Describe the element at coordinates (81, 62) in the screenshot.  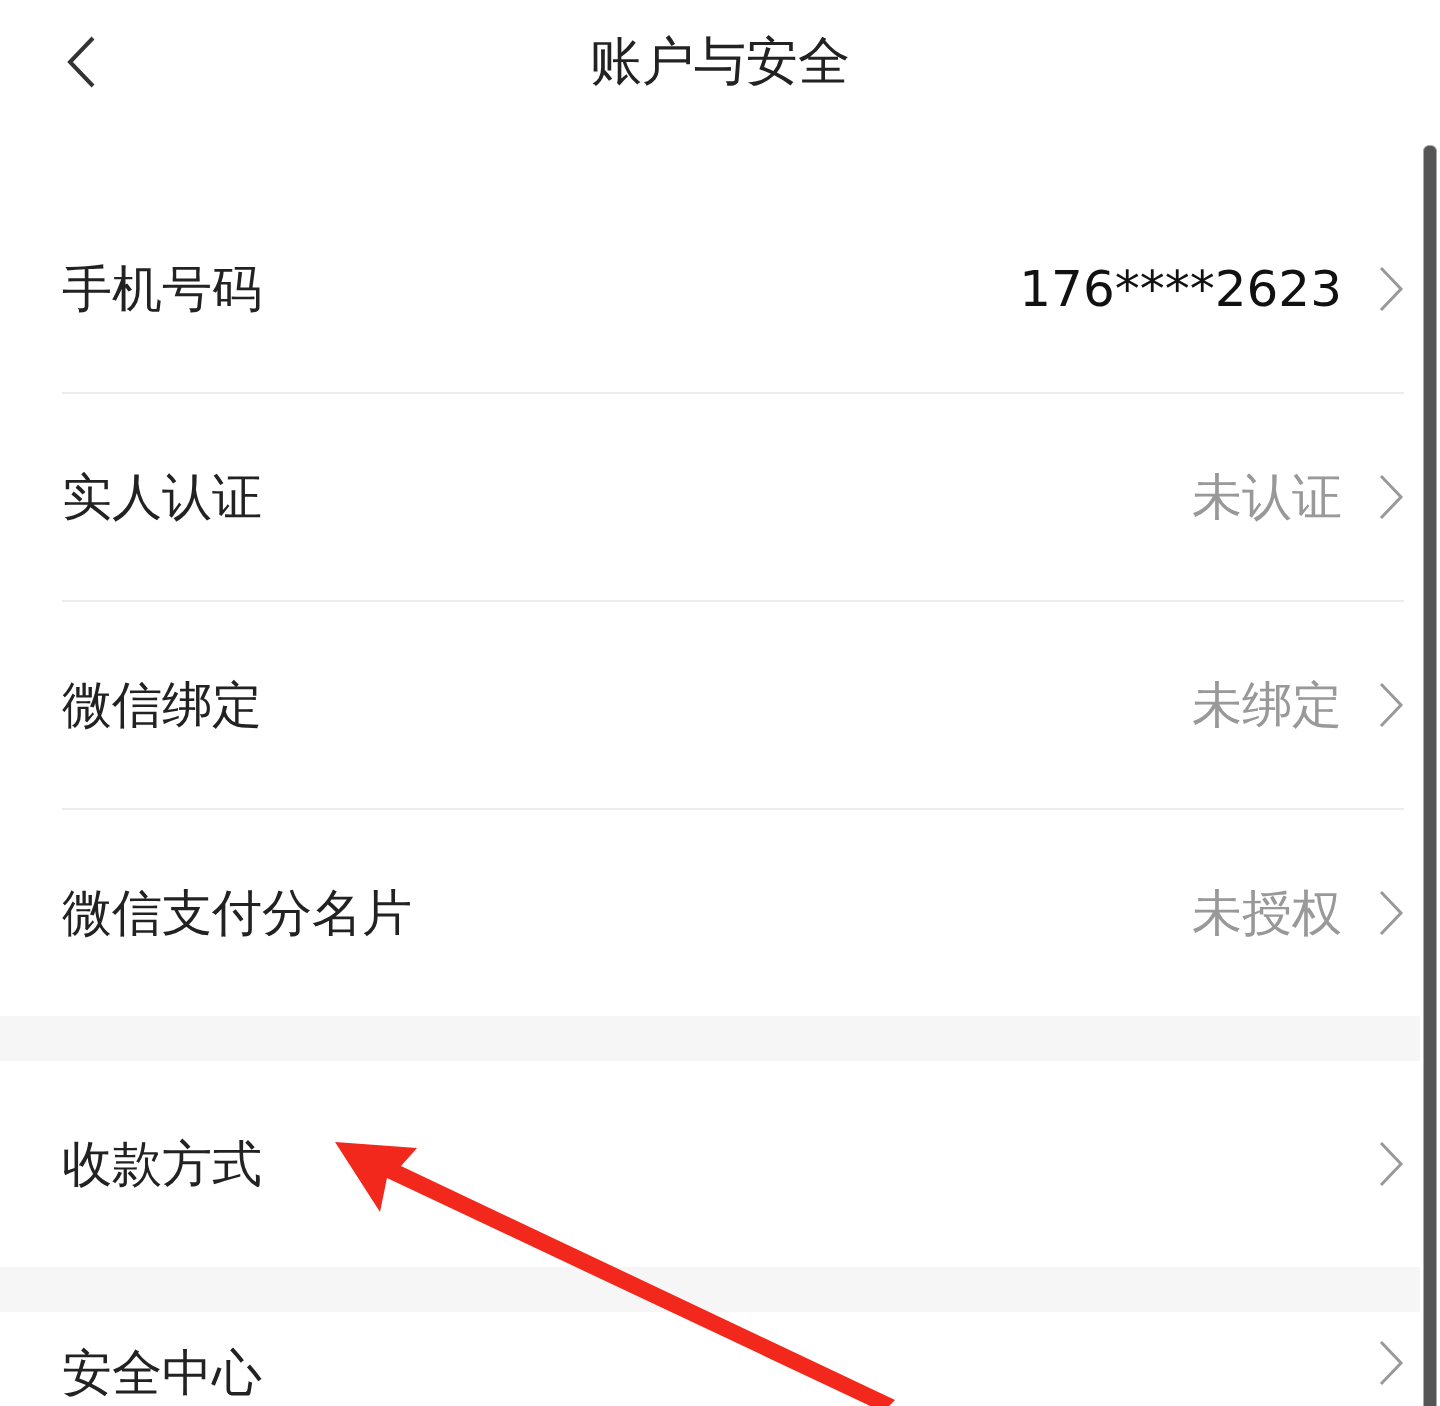
I see `back-icon` at that location.